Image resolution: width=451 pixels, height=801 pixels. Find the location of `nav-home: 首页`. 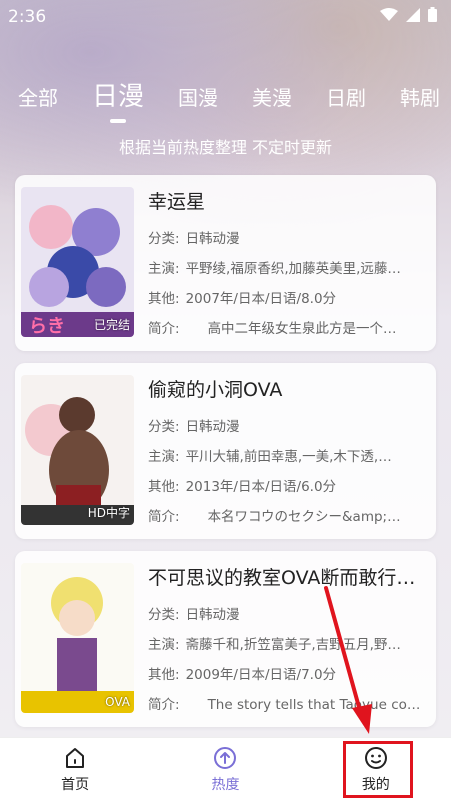

nav-home: 首页 is located at coordinates (75, 769).